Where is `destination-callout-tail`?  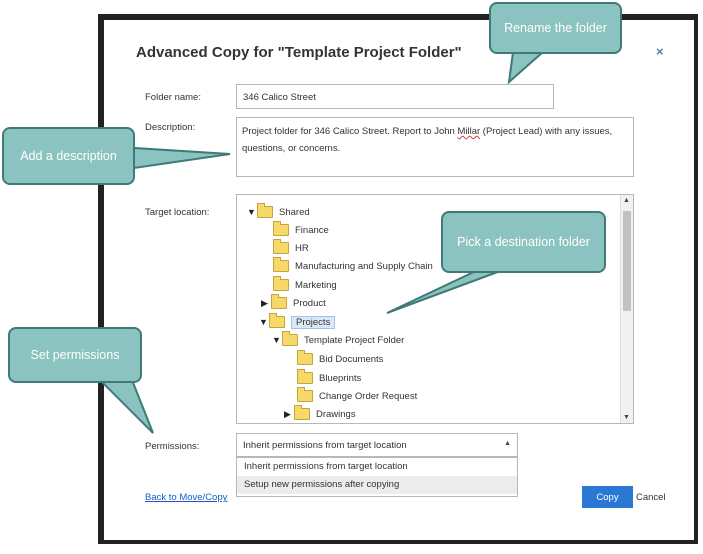
destination-callout-tail is located at coordinates (445, 291).